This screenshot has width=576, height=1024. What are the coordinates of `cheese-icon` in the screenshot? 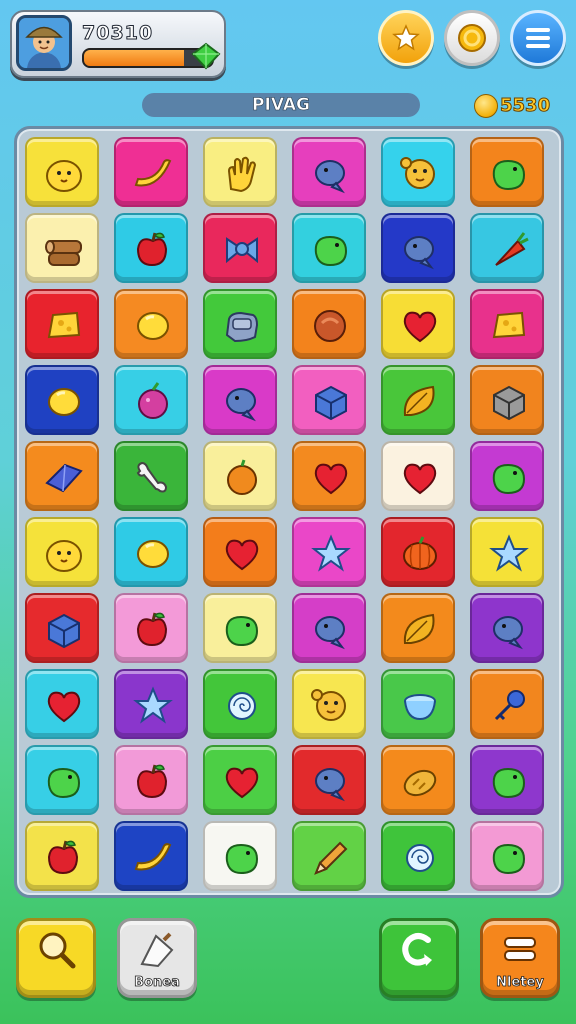 It's located at (64, 325).